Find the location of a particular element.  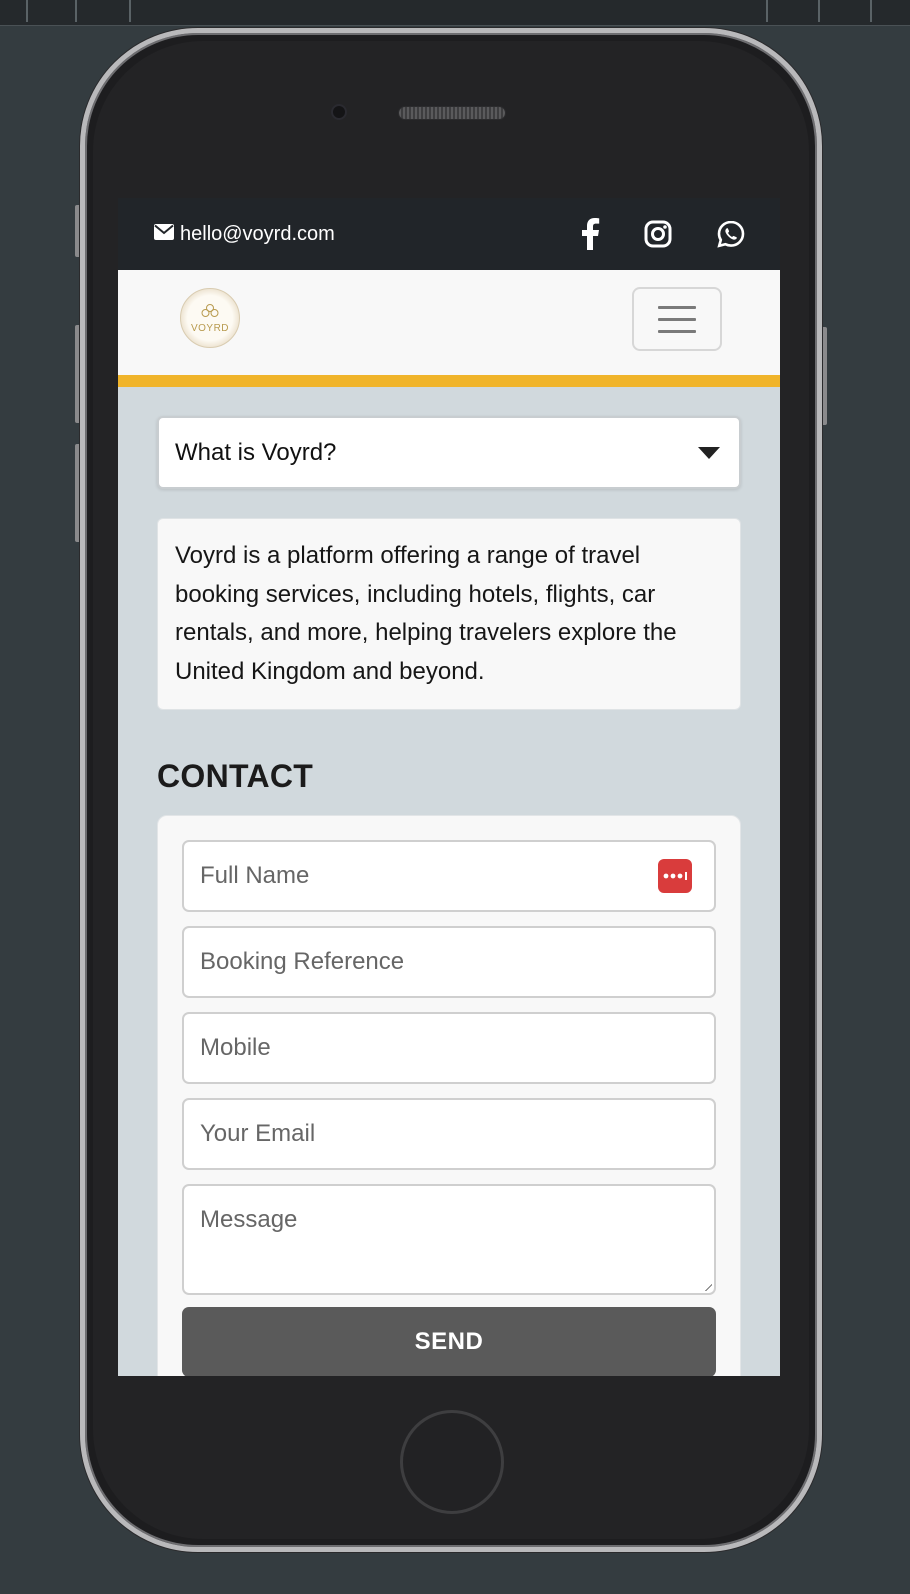

facebook-icon is located at coordinates (590, 234).